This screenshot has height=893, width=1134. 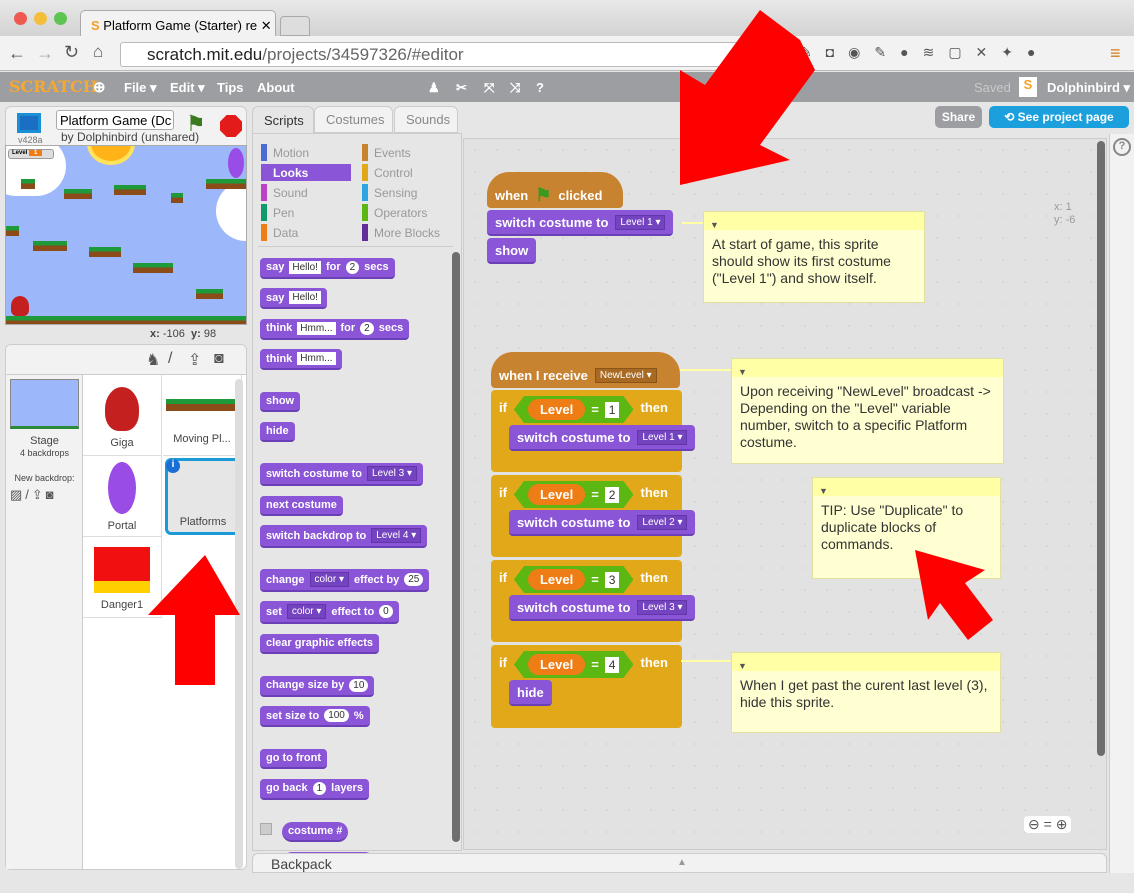 What do you see at coordinates (31, 154) in the screenshot?
I see `level-variable-monitor: Level 1` at bounding box center [31, 154].